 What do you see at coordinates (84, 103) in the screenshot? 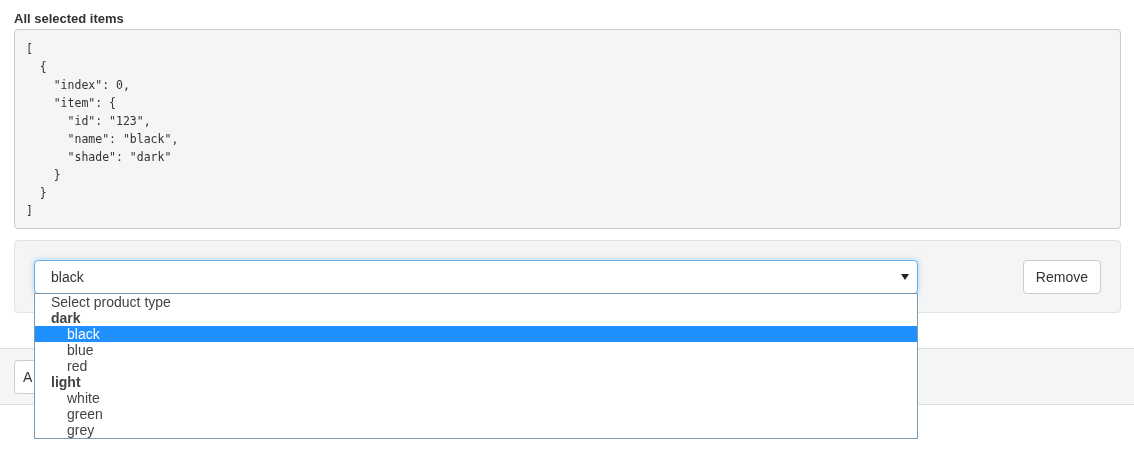
I see `code-line: "item": {` at bounding box center [84, 103].